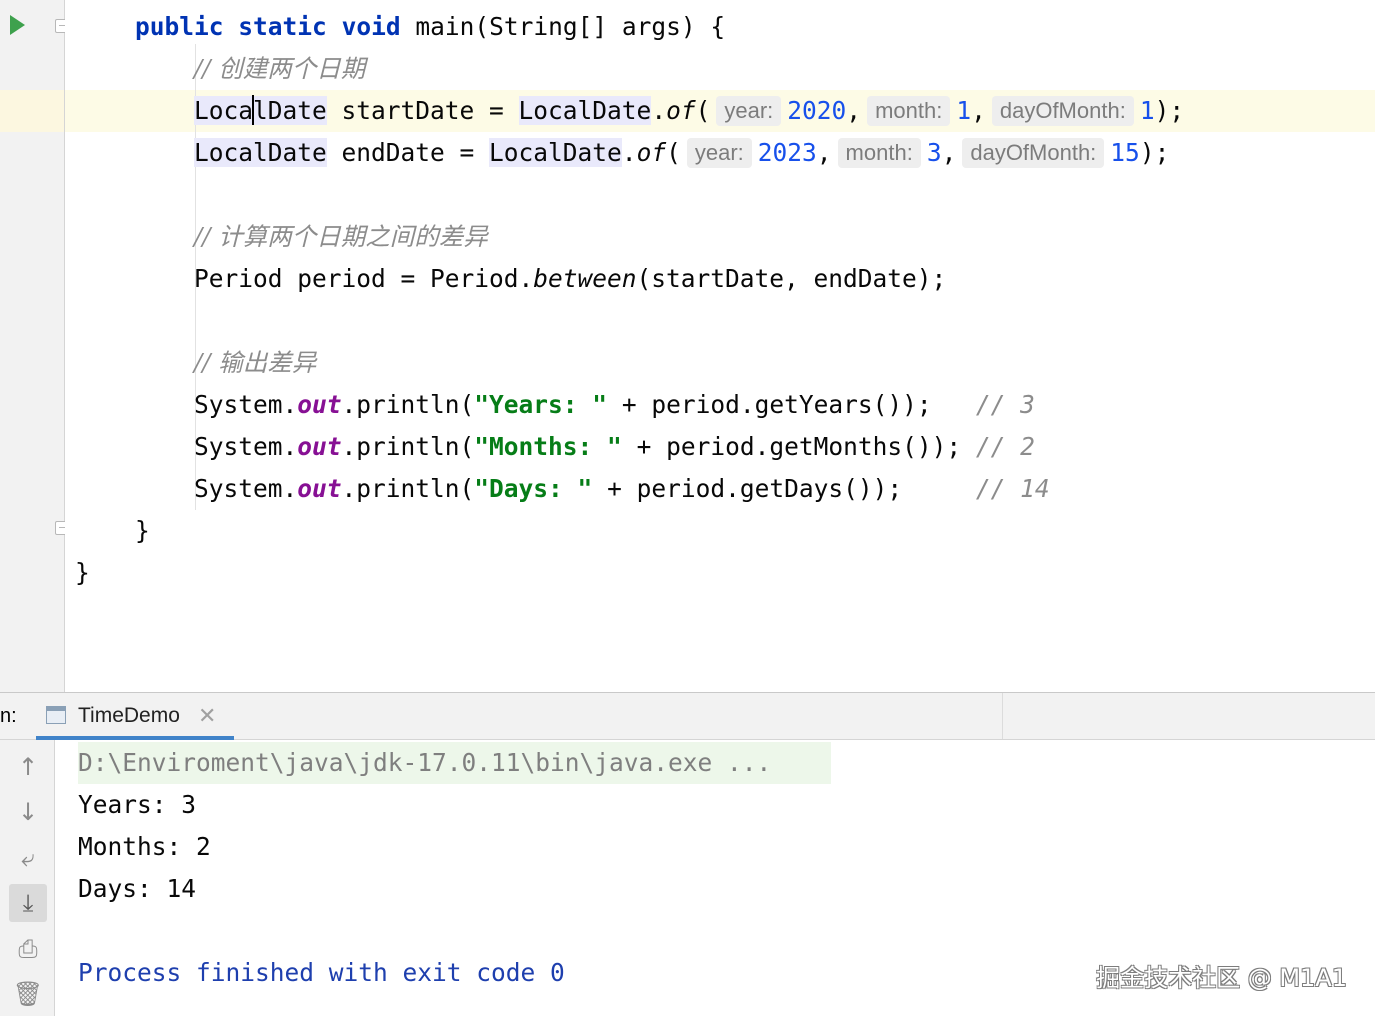 Image resolution: width=1375 pixels, height=1016 pixels. I want to click on scroll-to-end-icon: ⤓, so click(28, 903).